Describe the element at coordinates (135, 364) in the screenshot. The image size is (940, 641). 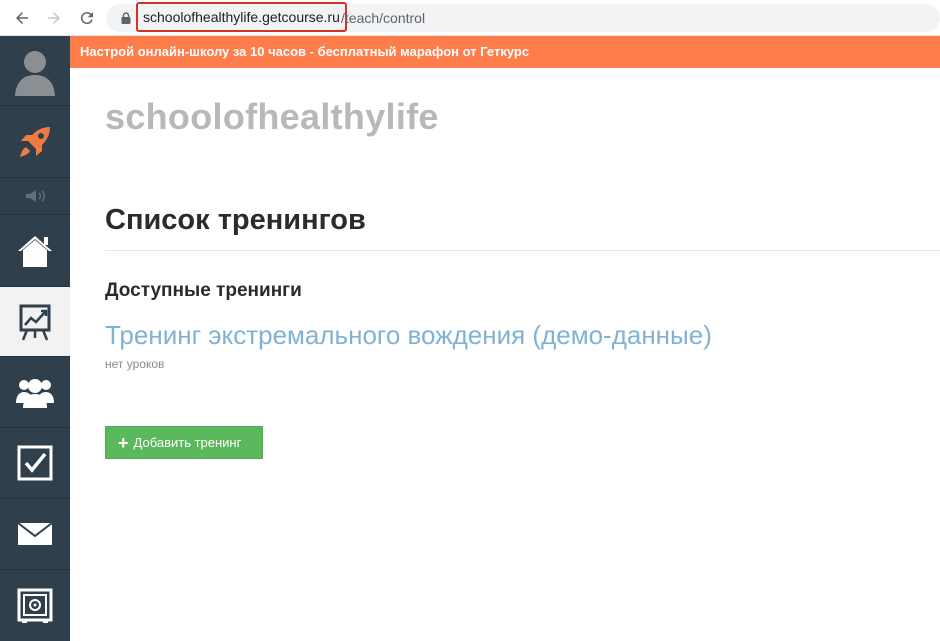
I see `training-lesson-count: нет уроков` at that location.